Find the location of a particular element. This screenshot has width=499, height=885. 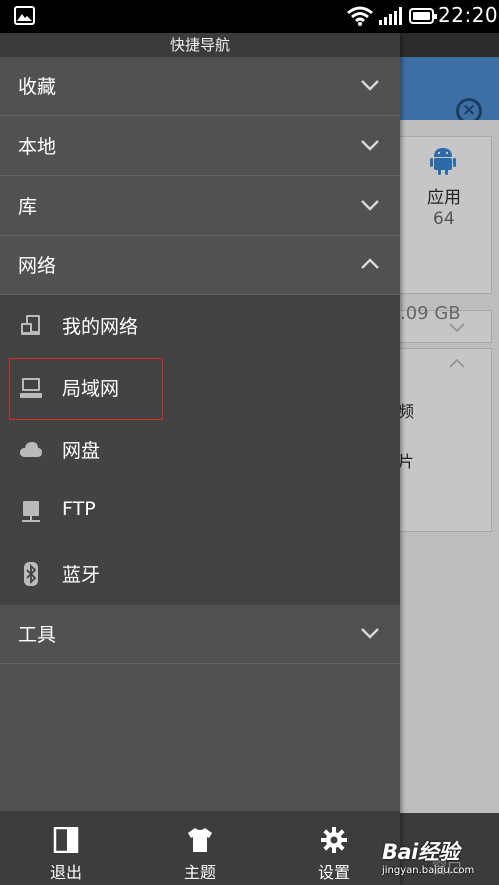

theme-label: 主题 is located at coordinates (199, 872).